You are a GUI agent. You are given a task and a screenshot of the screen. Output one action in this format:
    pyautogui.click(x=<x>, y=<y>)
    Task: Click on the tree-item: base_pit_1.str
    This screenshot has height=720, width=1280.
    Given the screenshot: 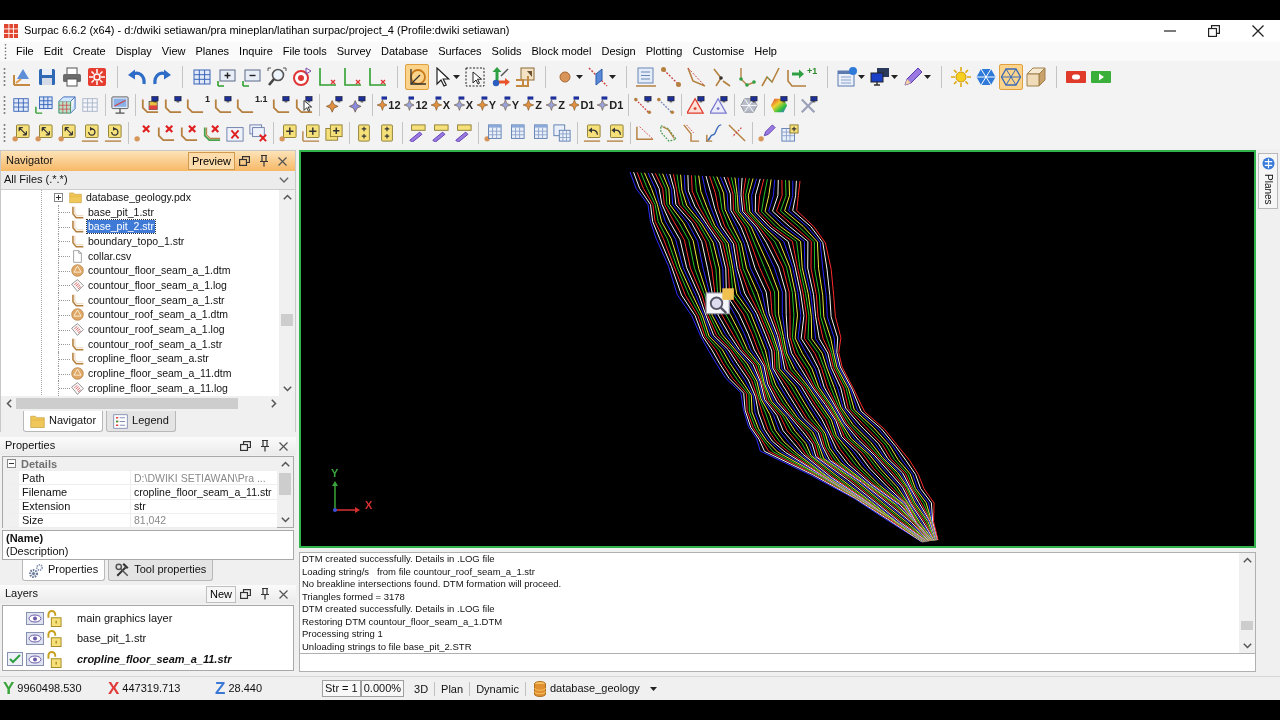 What is the action you would take?
    pyautogui.click(x=121, y=212)
    